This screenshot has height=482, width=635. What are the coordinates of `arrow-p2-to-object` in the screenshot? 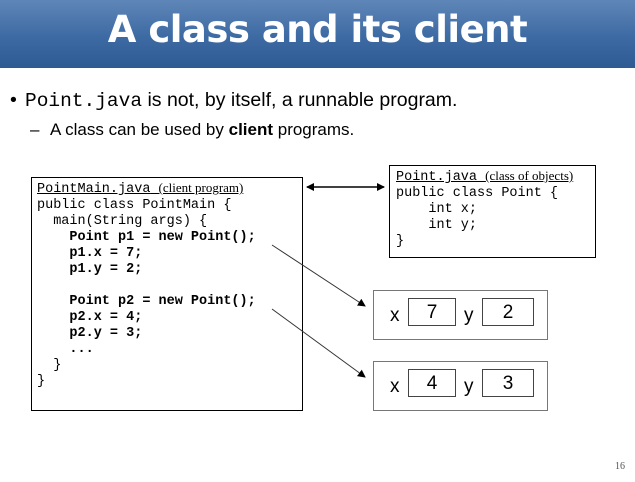 It's located at (318, 343).